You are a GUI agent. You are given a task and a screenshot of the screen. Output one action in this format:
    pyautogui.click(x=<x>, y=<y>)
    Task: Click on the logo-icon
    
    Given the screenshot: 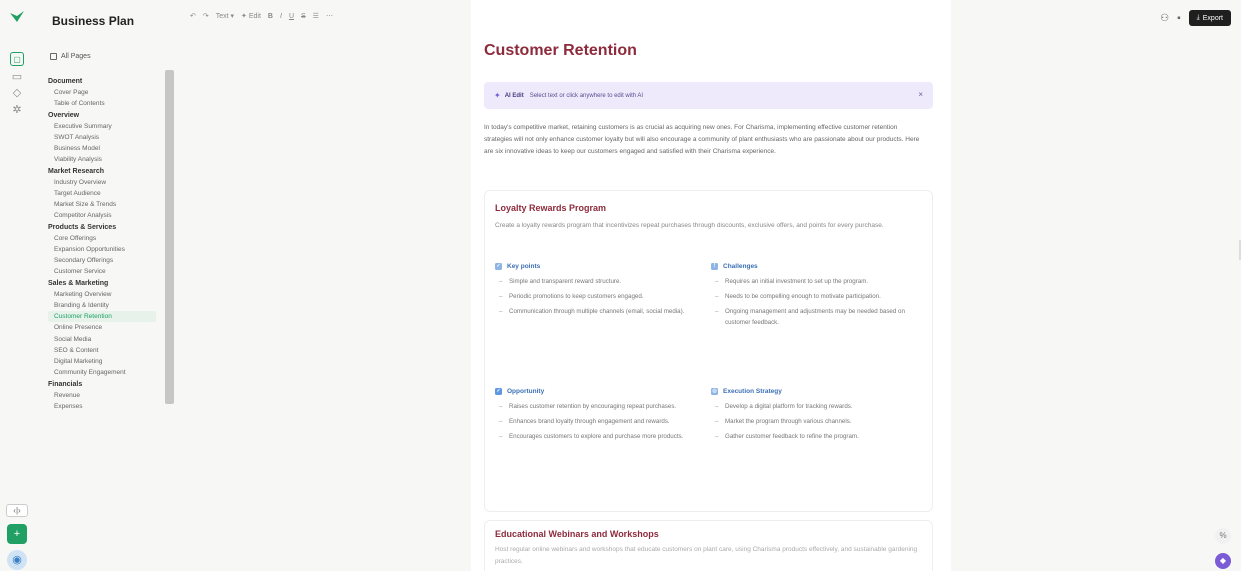 What is the action you would take?
    pyautogui.click(x=17, y=16)
    